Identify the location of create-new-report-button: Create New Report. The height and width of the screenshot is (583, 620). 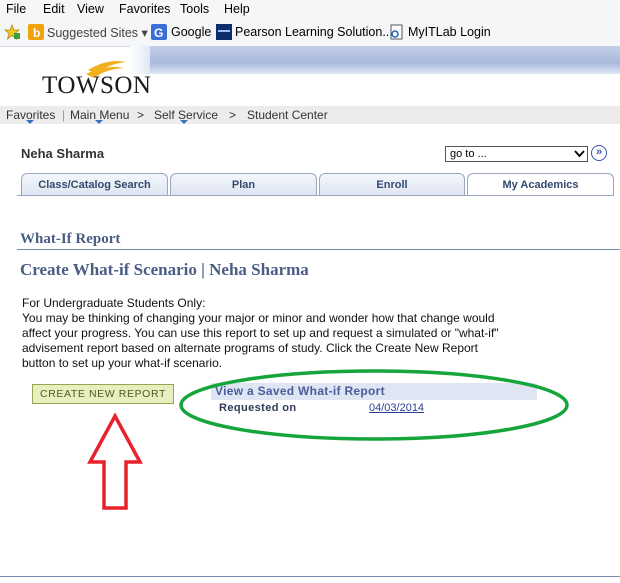
(103, 394).